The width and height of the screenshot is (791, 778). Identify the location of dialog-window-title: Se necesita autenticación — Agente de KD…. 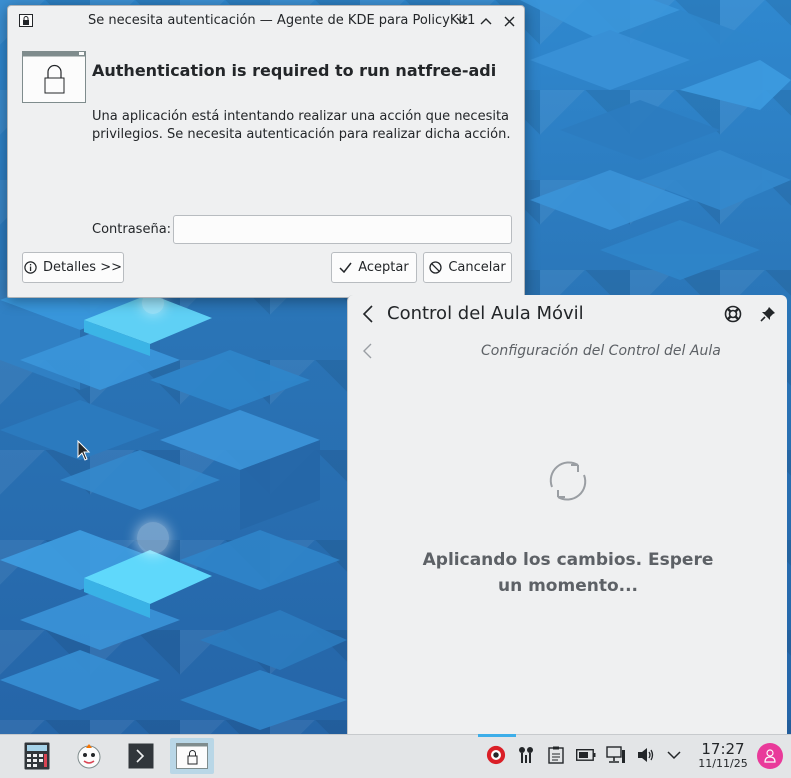
(282, 20).